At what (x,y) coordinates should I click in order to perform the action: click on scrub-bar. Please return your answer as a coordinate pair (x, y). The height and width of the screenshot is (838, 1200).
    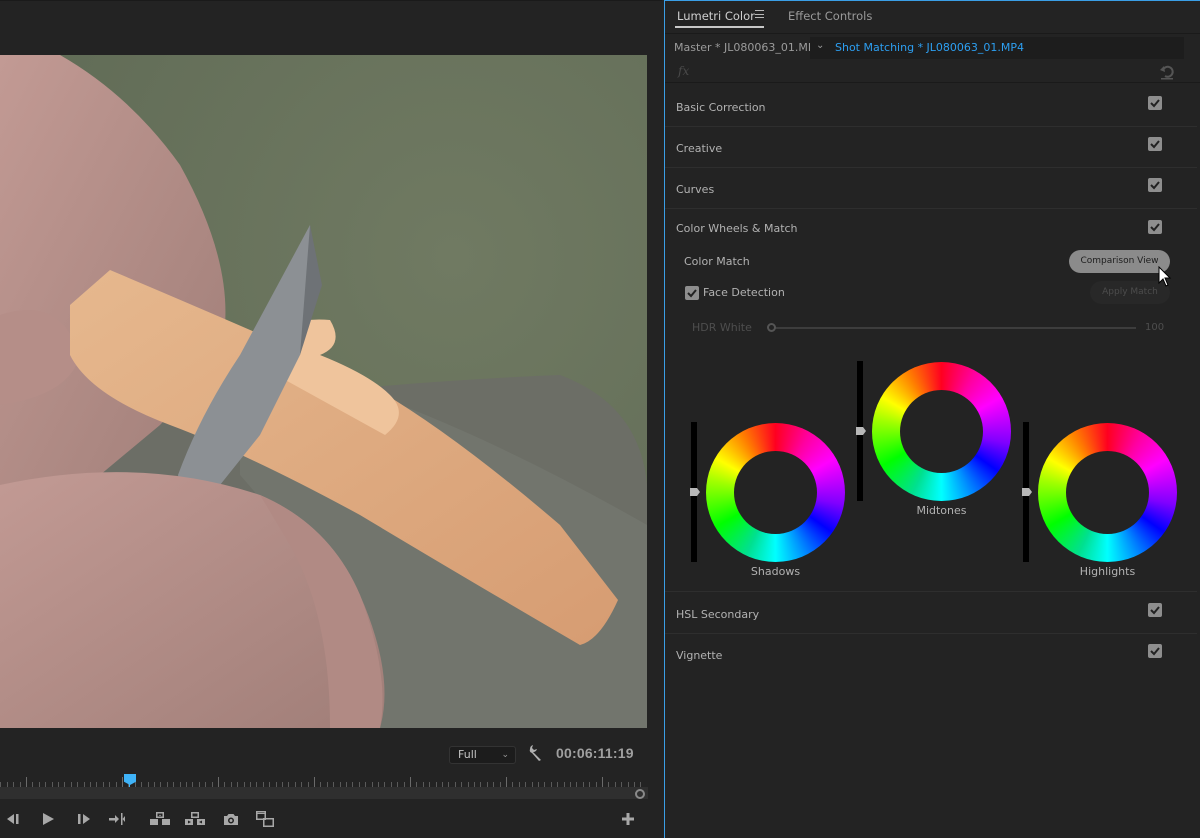
    Looking at the image, I should click on (324, 793).